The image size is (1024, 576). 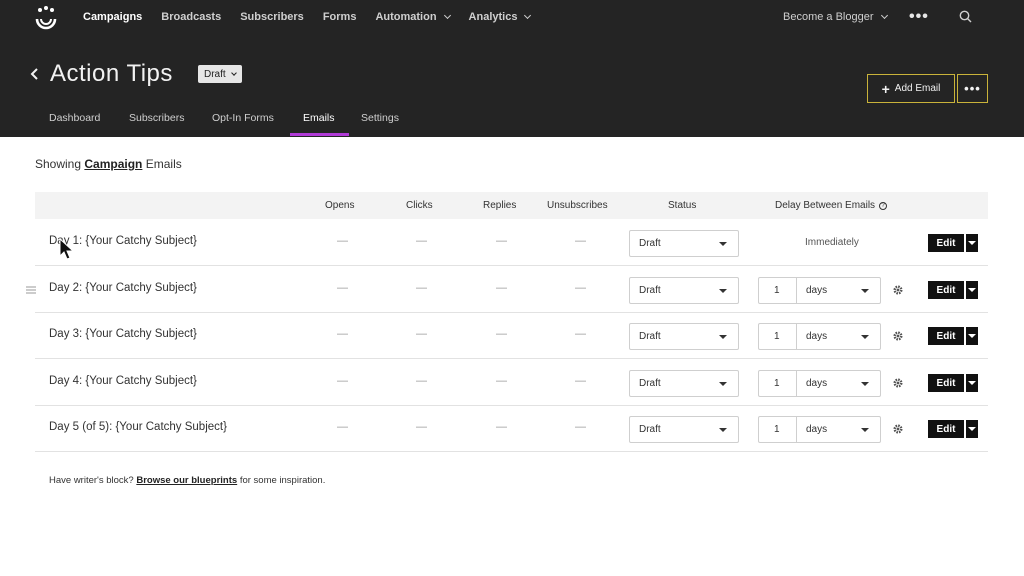 I want to click on nav-analytics: Analytics, so click(x=500, y=17).